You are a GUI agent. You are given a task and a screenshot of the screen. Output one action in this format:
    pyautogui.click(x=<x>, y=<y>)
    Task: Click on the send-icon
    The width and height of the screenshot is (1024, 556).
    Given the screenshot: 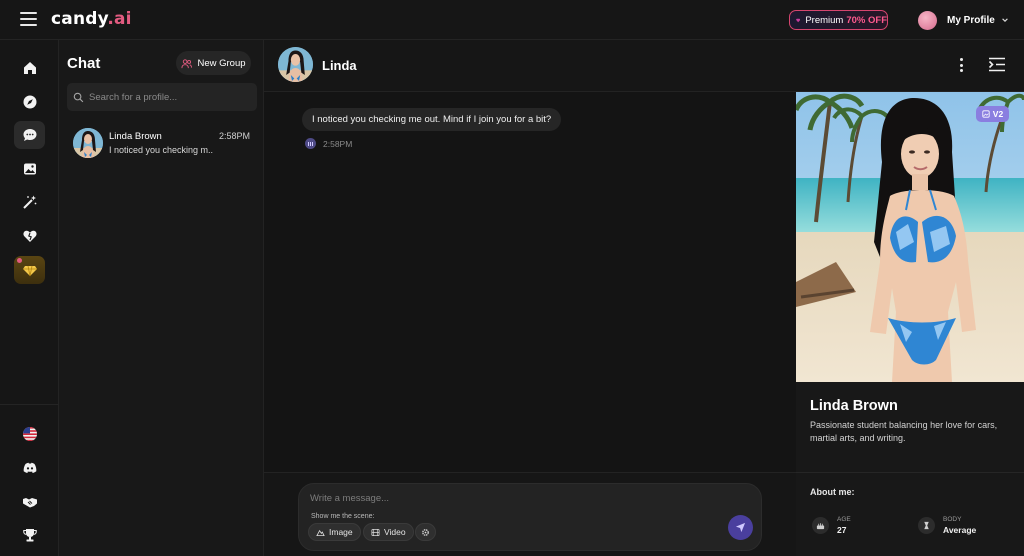 What is the action you would take?
    pyautogui.click(x=740, y=527)
    